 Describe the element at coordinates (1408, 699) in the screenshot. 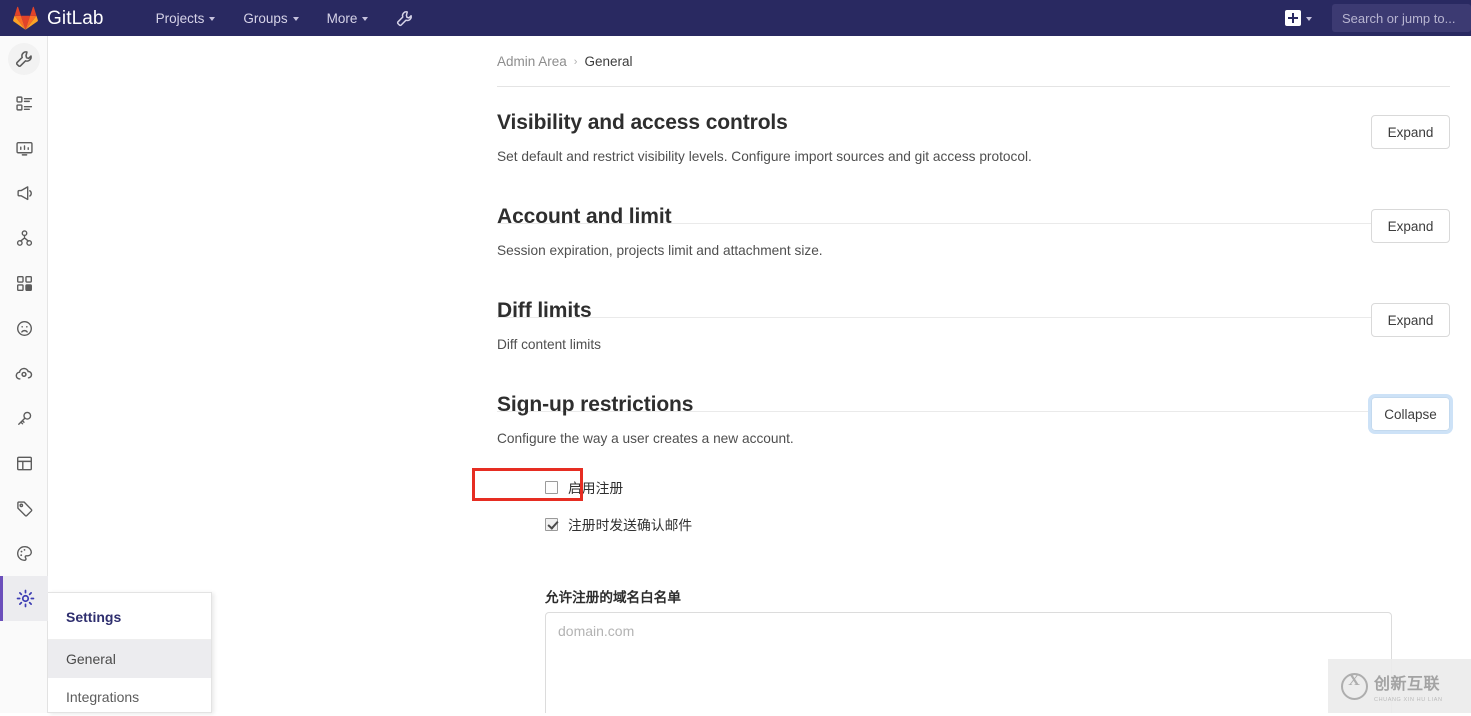

I see `watermark-en-text: CHUANG XIN HU LIAN` at that location.